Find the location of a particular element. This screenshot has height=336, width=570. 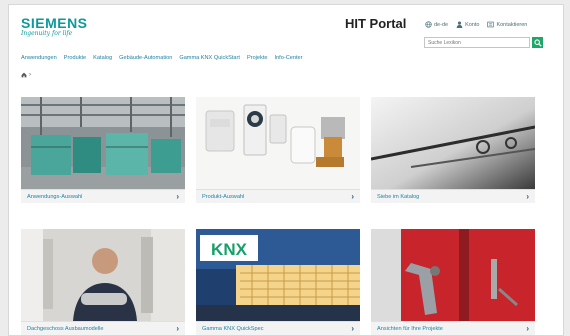

tile-insulation: Dachgeschoss Ausbaumodelle › is located at coordinates (103, 282).